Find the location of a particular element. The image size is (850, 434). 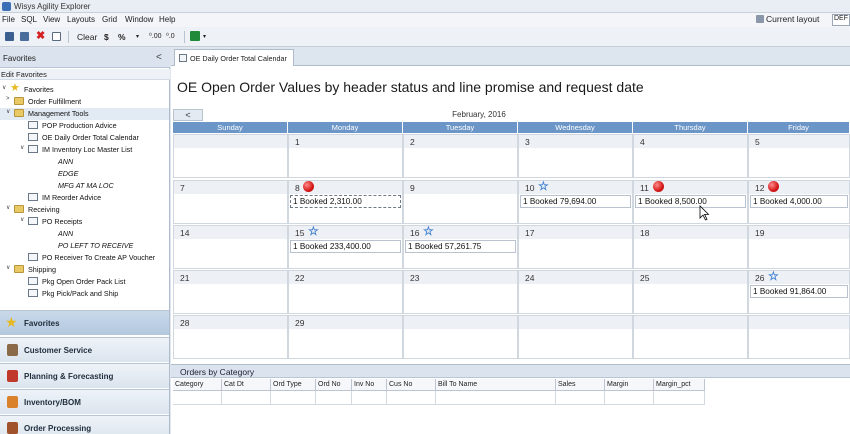

column-header: Cus No is located at coordinates (411, 385).